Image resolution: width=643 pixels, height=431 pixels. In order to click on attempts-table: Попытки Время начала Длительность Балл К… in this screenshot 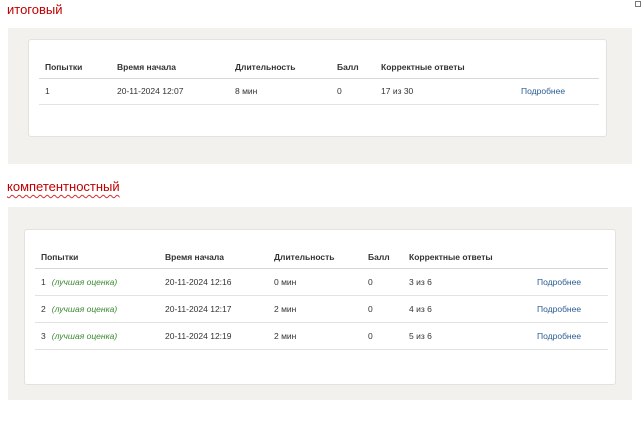, I will do `click(319, 80)`.